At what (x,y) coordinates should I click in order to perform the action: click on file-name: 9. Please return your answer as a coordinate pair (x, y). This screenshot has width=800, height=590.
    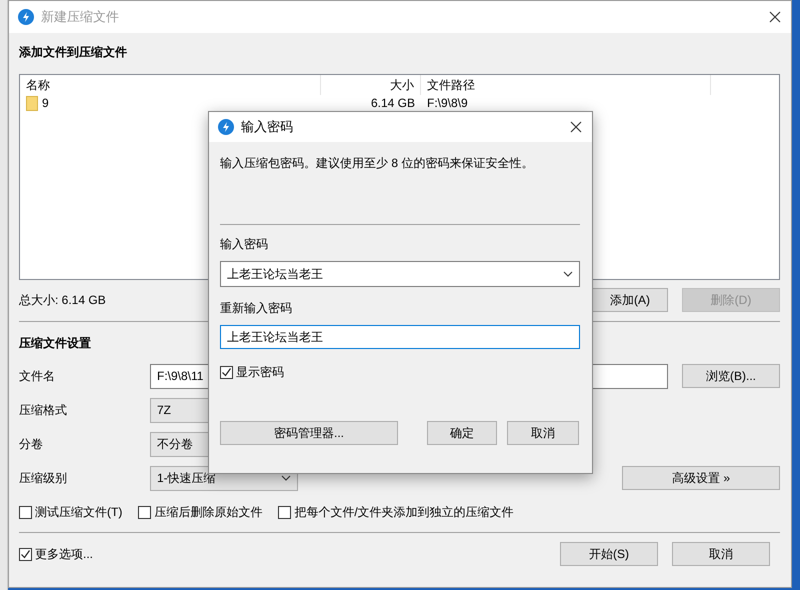
    Looking at the image, I should click on (45, 103).